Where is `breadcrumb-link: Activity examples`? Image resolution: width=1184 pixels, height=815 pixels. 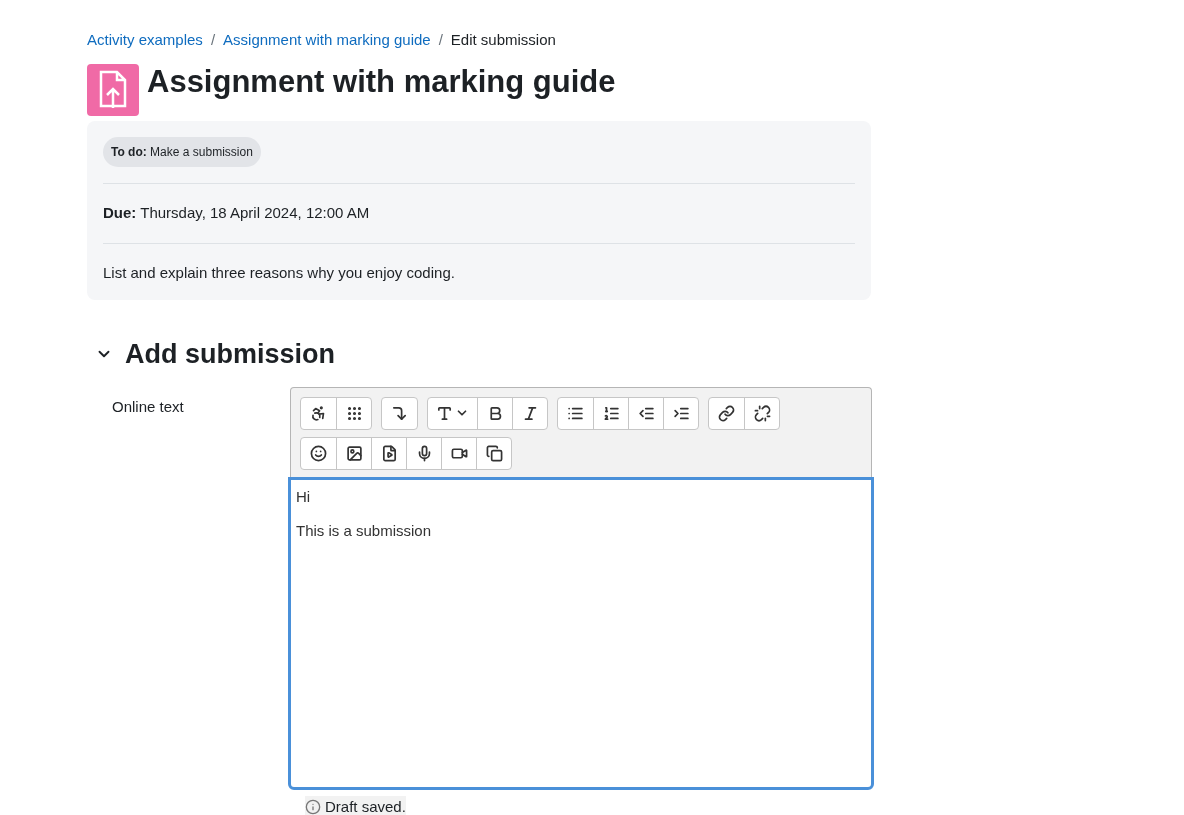 breadcrumb-link: Activity examples is located at coordinates (145, 40).